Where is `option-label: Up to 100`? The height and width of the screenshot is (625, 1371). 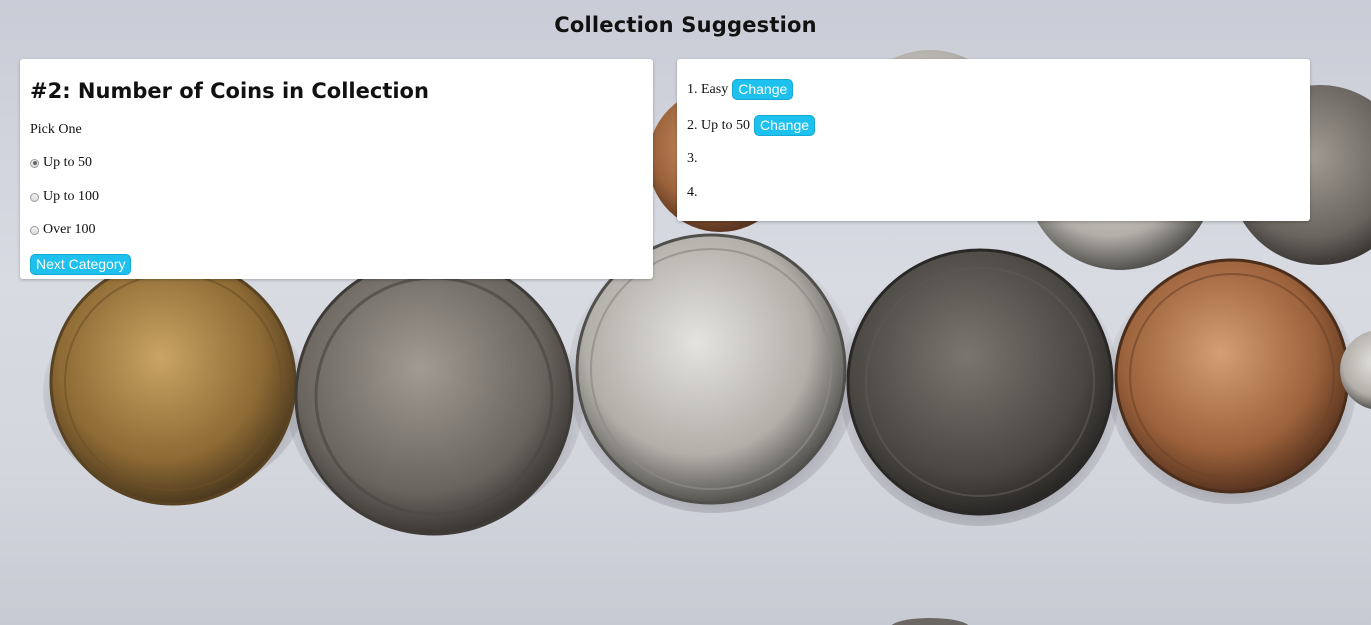
option-label: Up to 100 is located at coordinates (71, 196).